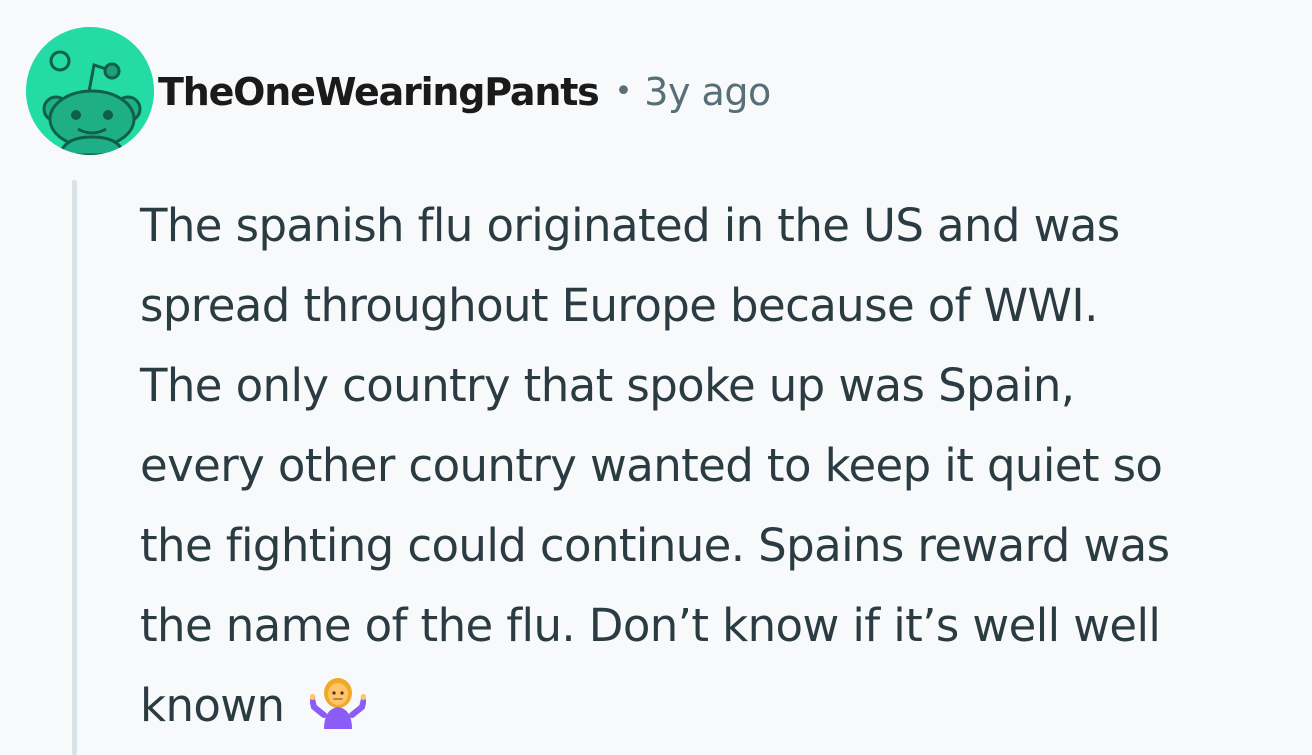  I want to click on reddit-snoo-avatar-icon, so click(90, 91).